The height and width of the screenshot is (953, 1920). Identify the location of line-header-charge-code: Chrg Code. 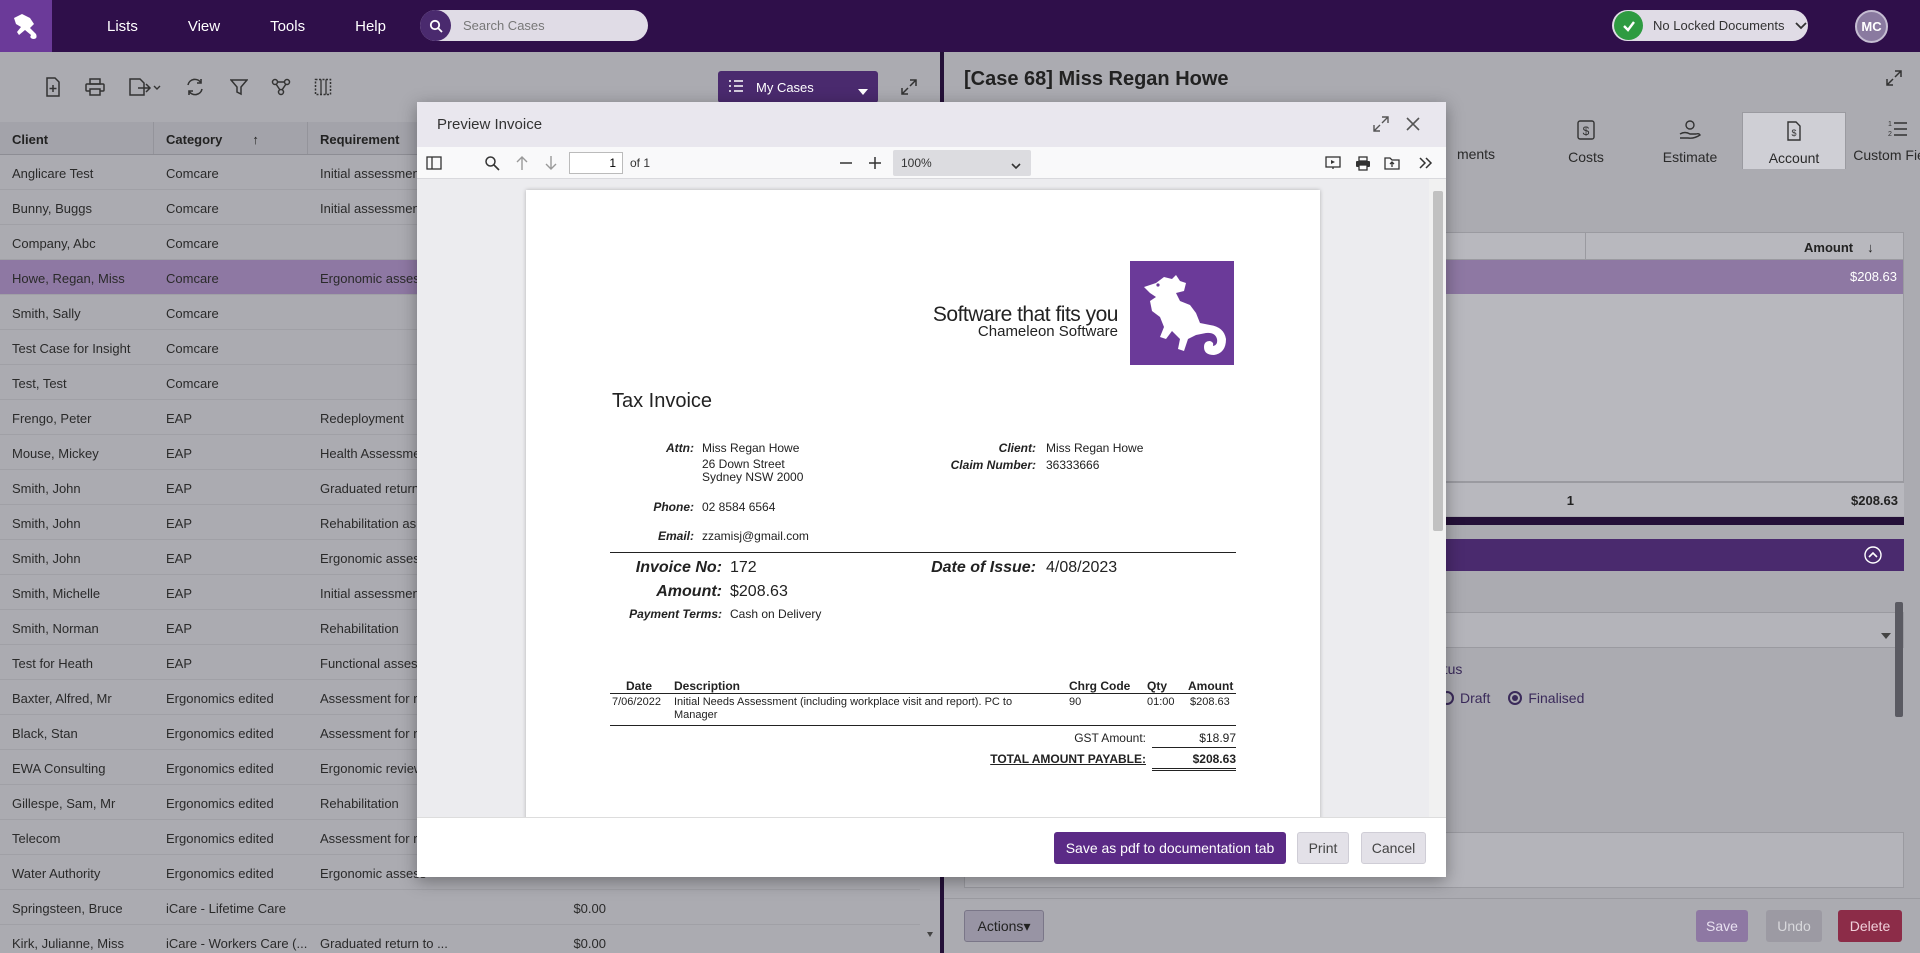
(1100, 686).